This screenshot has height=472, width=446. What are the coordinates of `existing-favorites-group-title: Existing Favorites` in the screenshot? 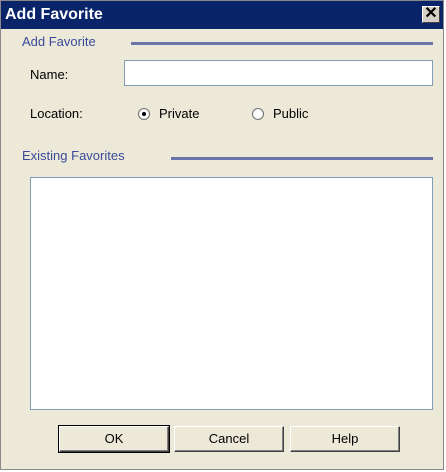 It's located at (76, 155).